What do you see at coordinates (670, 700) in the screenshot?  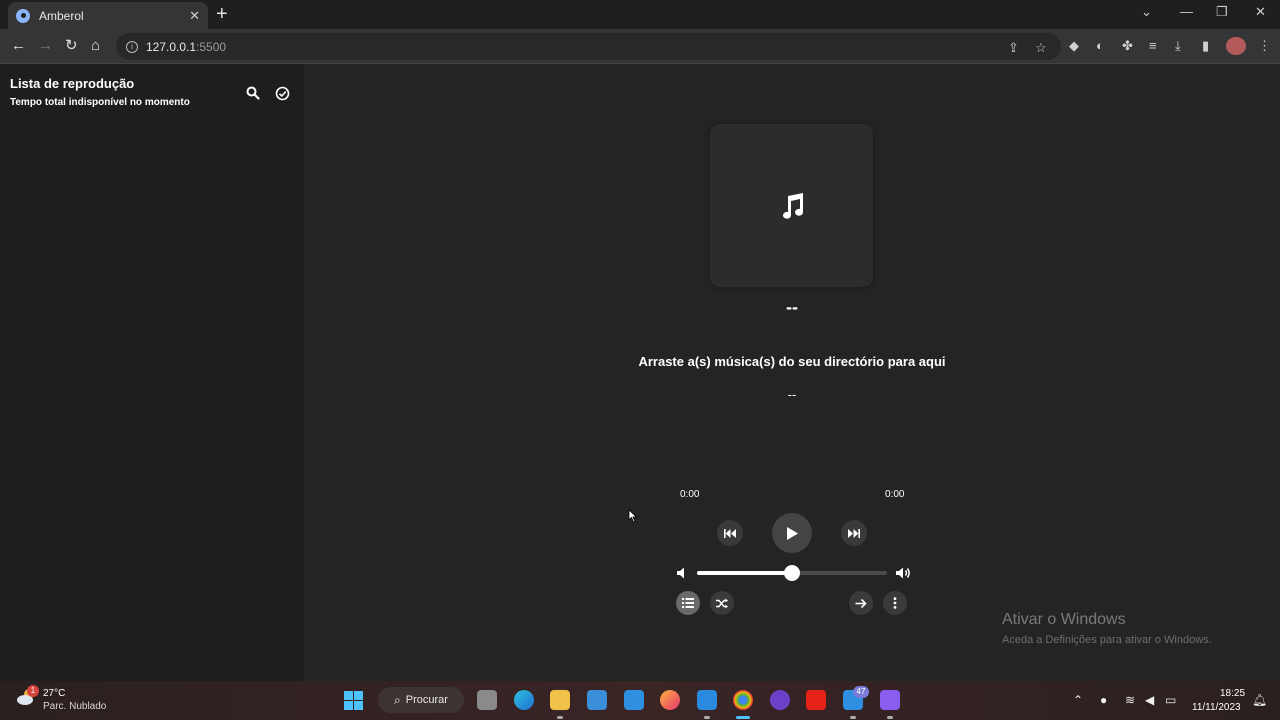 I see `firefox-icon` at bounding box center [670, 700].